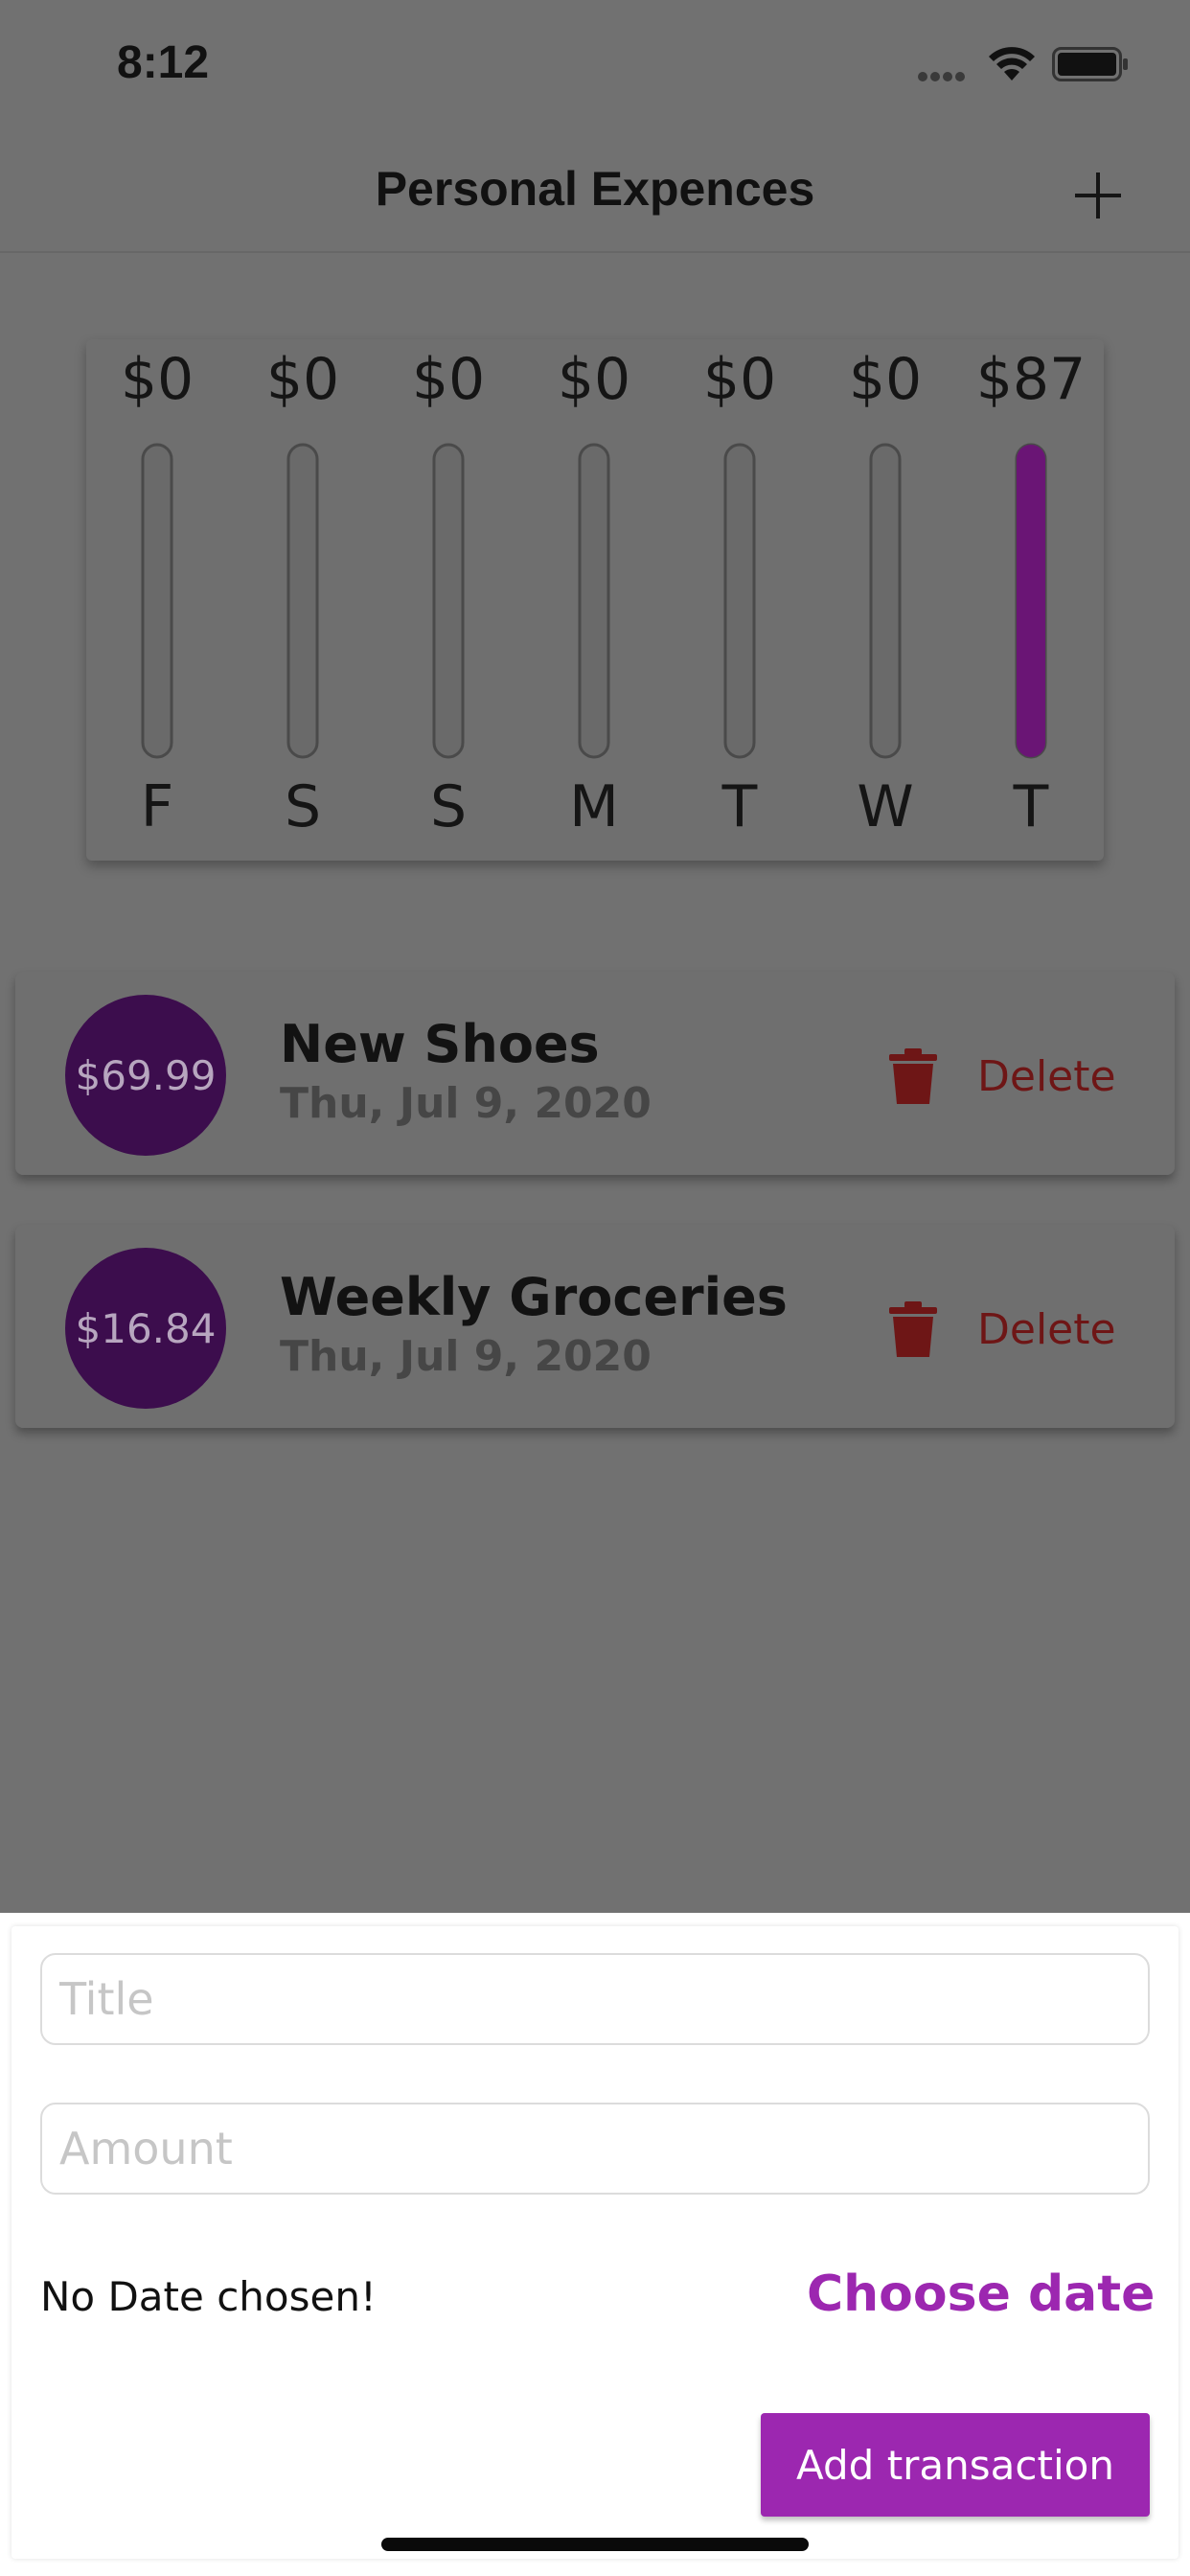 The height and width of the screenshot is (2576, 1190). What do you see at coordinates (1090, 64) in the screenshot?
I see `battery-icon` at bounding box center [1090, 64].